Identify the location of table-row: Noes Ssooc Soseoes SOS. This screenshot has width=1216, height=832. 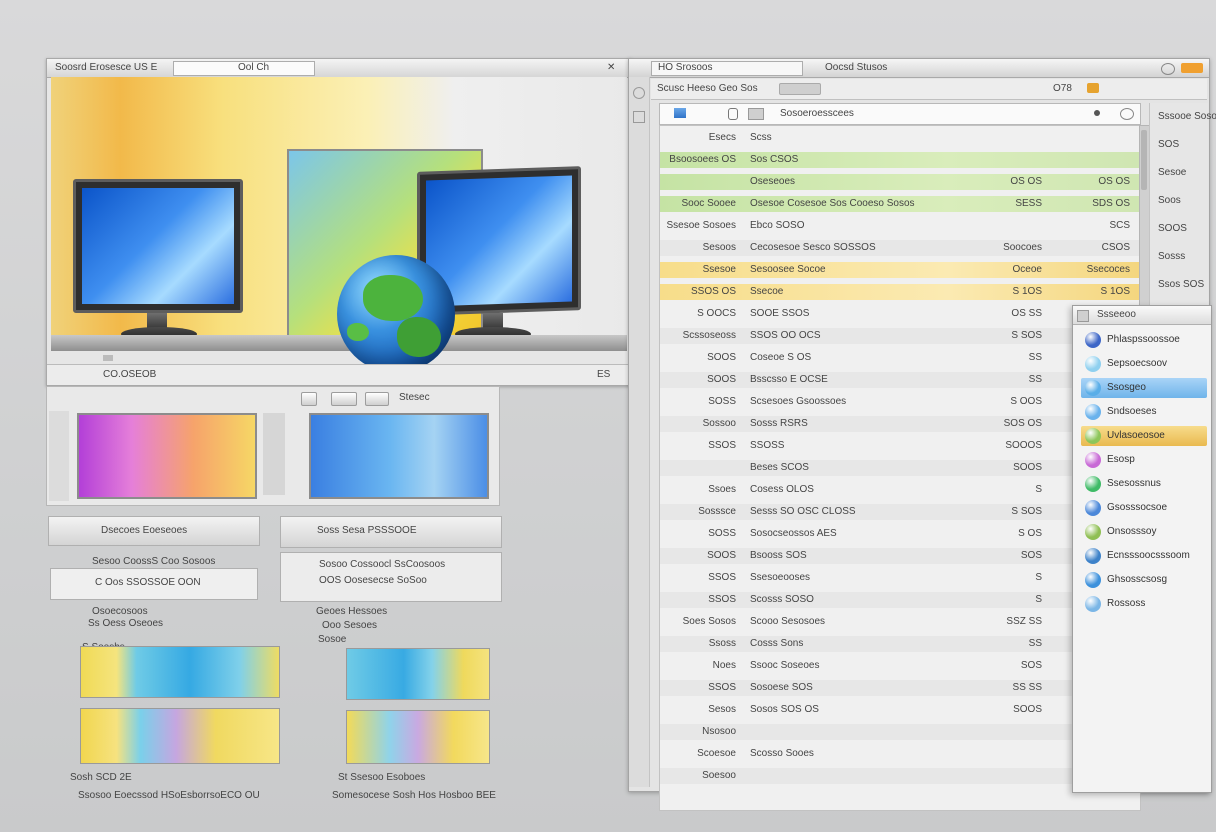
(900, 666).